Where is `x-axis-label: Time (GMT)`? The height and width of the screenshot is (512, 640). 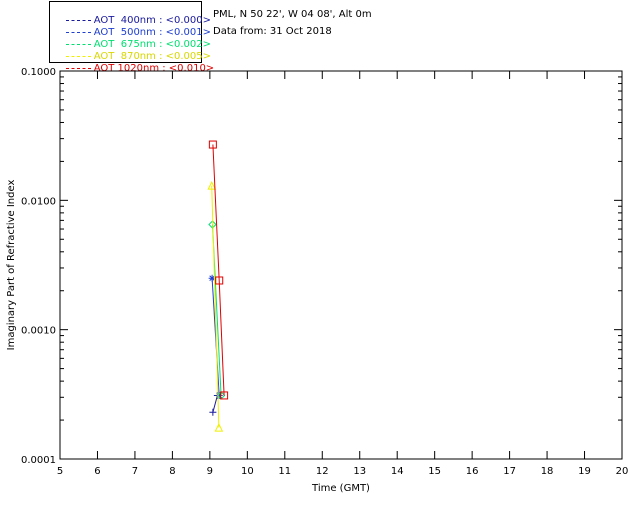
x-axis-label: Time (GMT) is located at coordinates (340, 488).